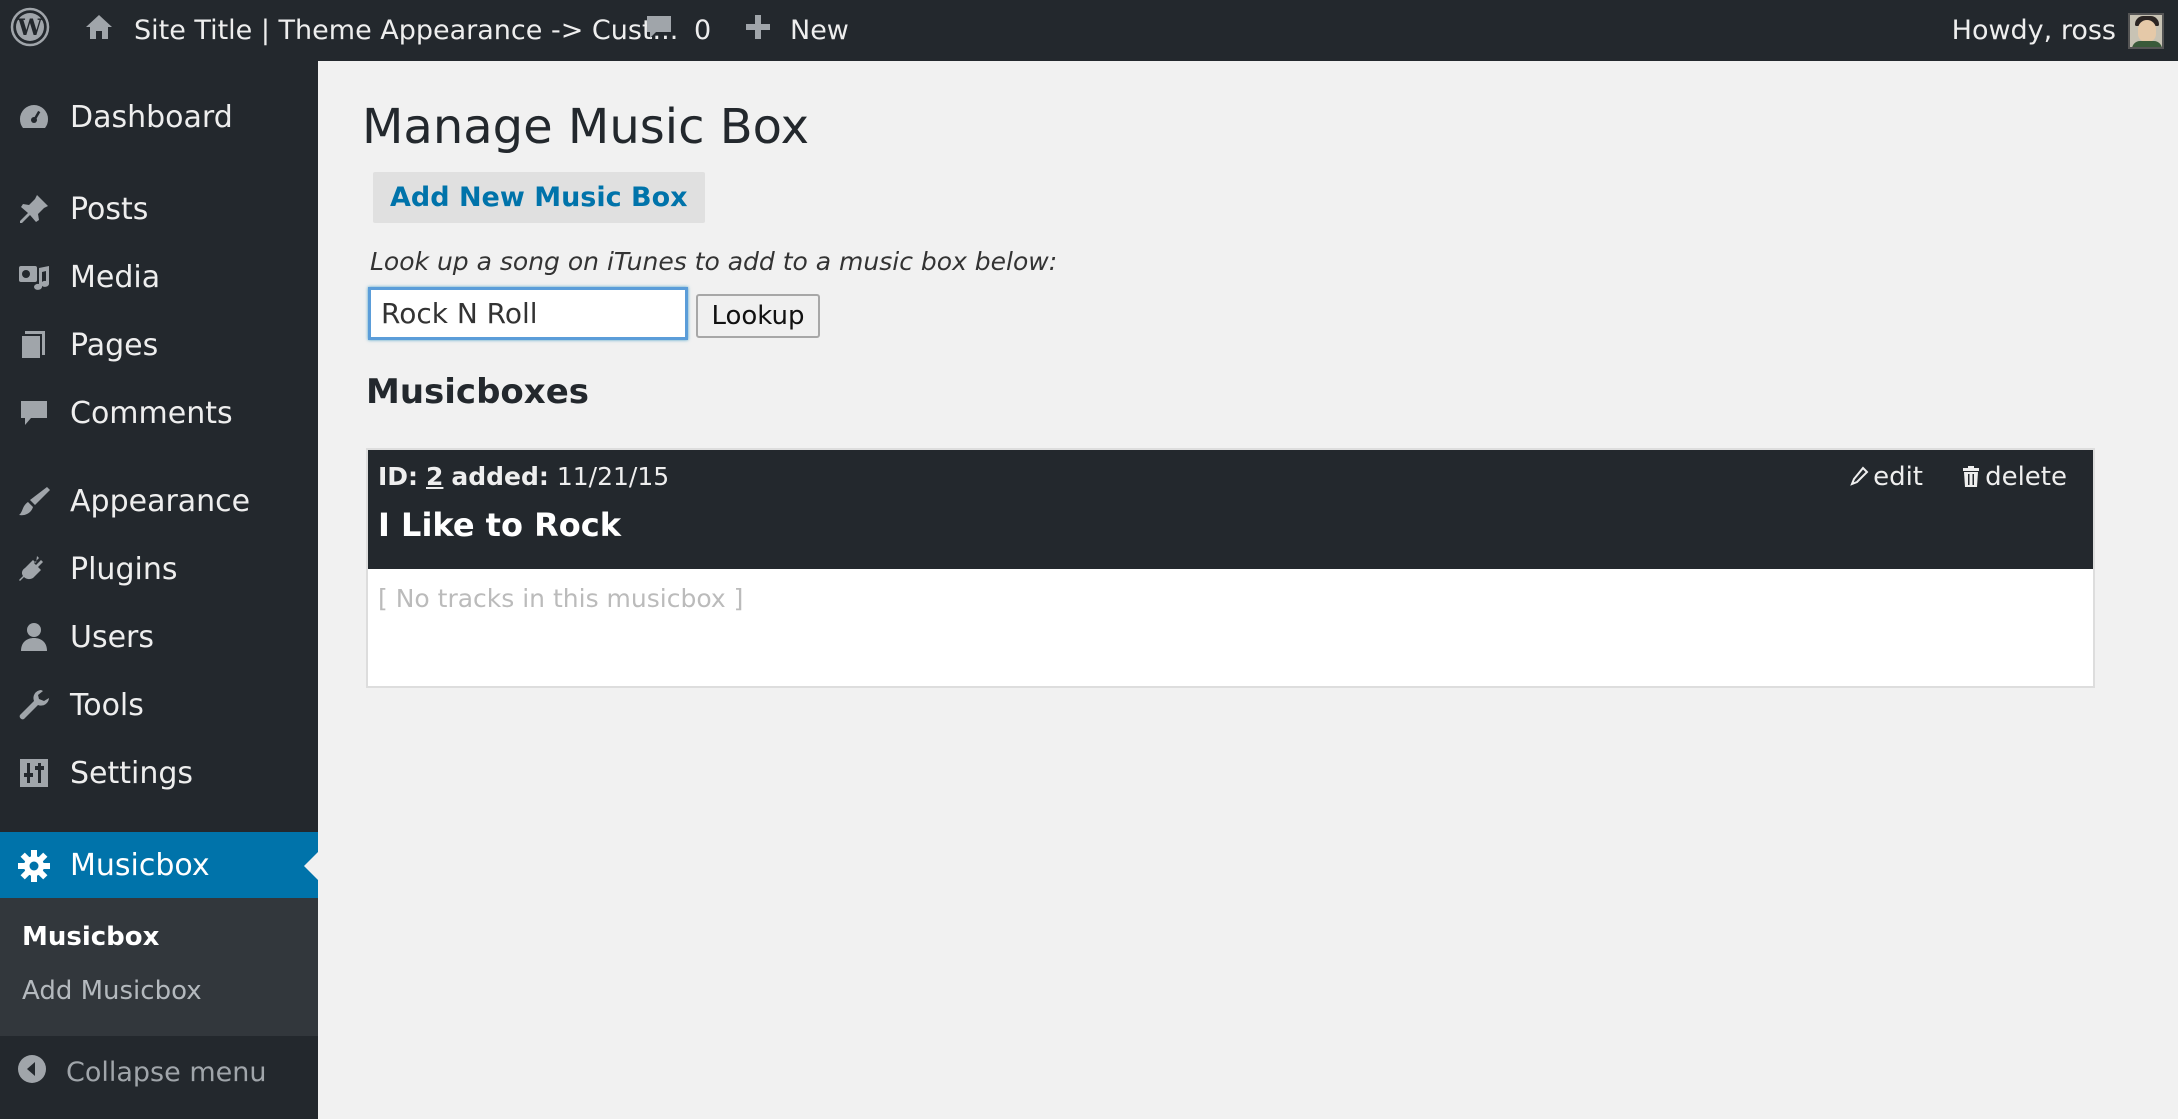 This screenshot has height=1119, width=2178. What do you see at coordinates (677, 30) in the screenshot?
I see `comments-link: 0` at bounding box center [677, 30].